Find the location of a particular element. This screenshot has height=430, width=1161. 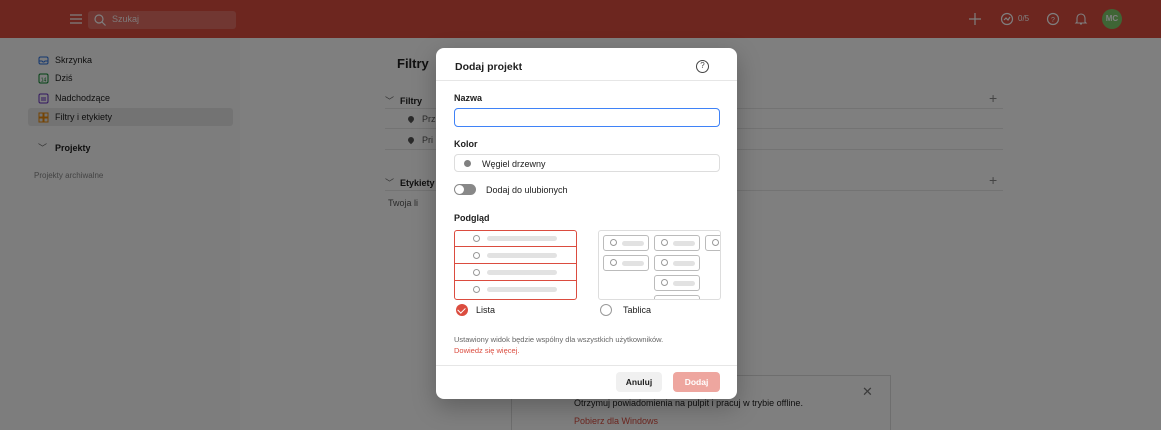

cancel-button: Anuluj is located at coordinates (639, 382).